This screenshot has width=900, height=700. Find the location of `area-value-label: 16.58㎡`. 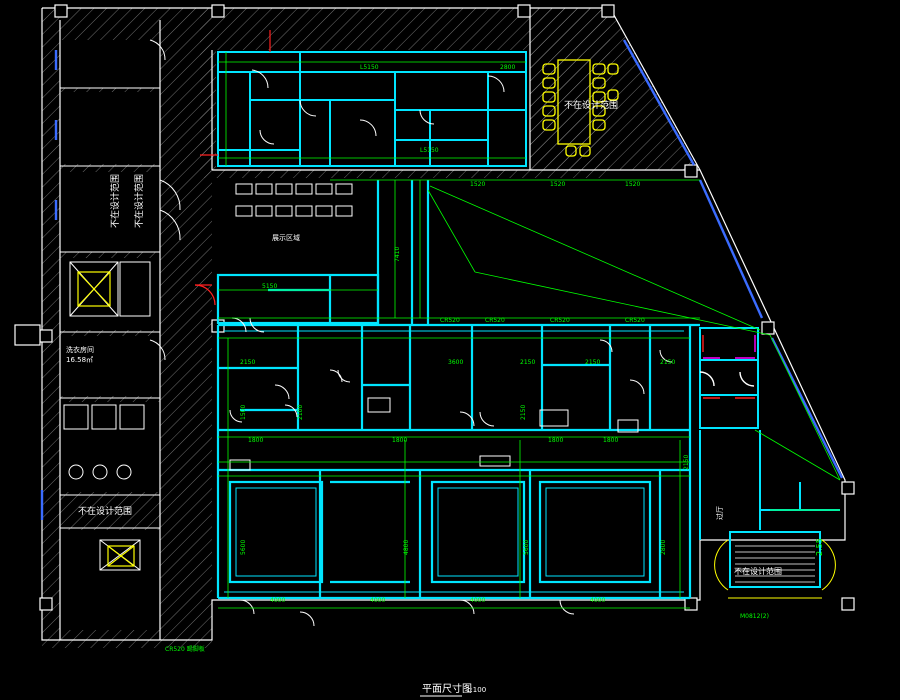

area-value-label: 16.58㎡ is located at coordinates (79, 360).